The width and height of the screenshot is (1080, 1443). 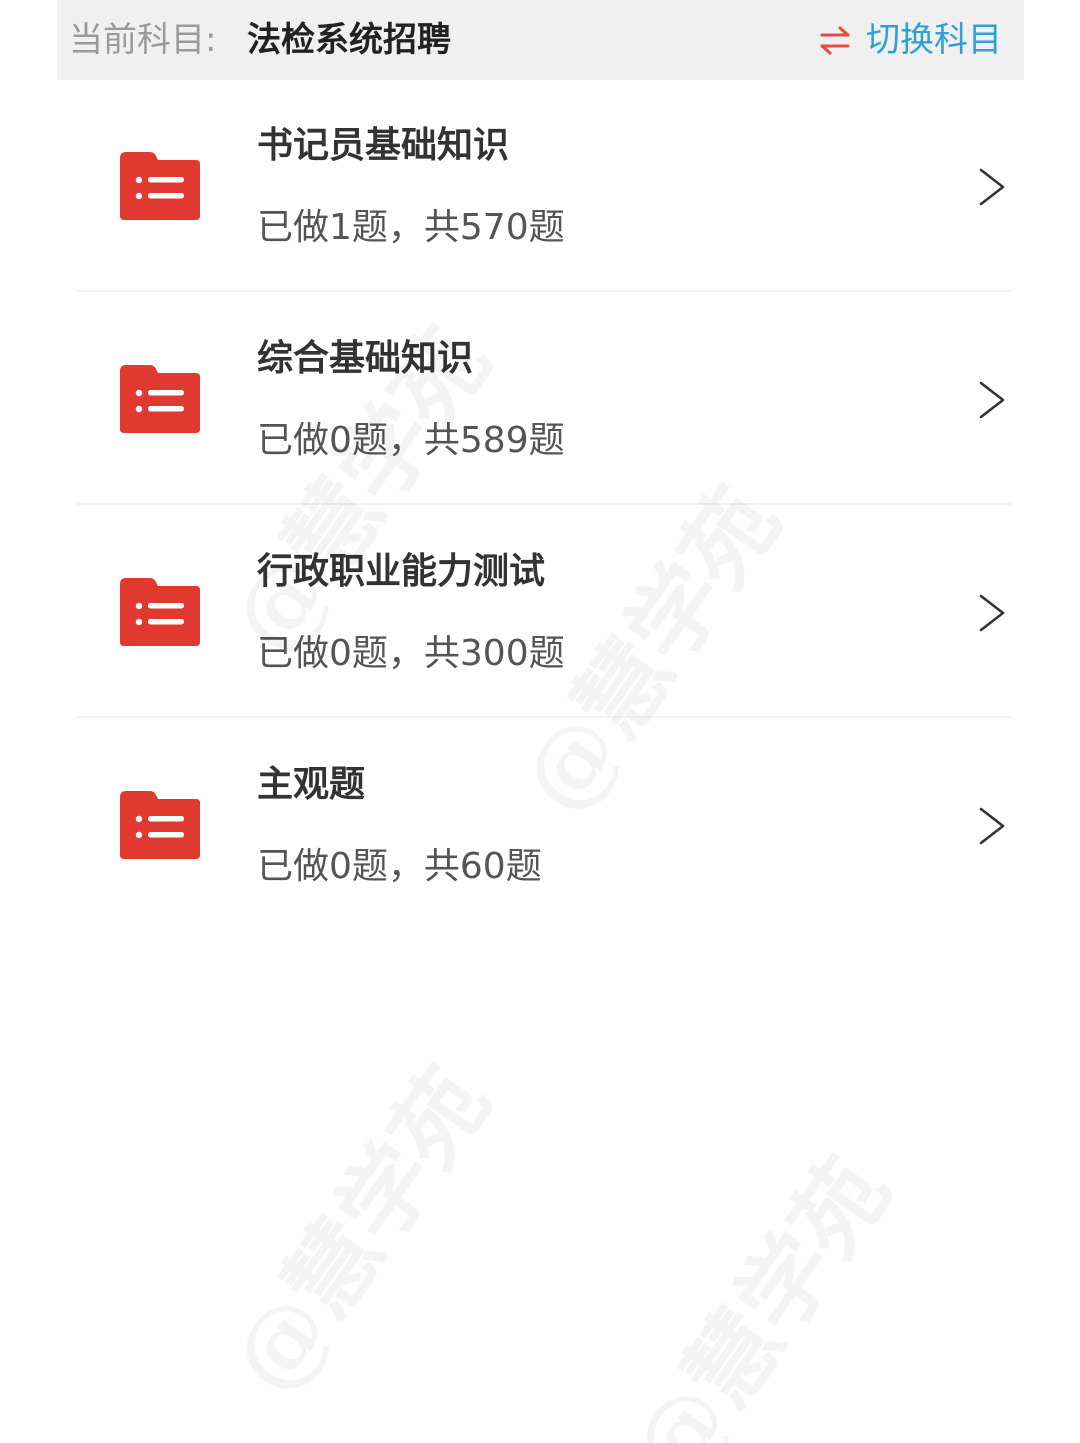 What do you see at coordinates (540, 186) in the screenshot?
I see `list-item-subject-1: 书记员基础知识 已做1题，共570题` at bounding box center [540, 186].